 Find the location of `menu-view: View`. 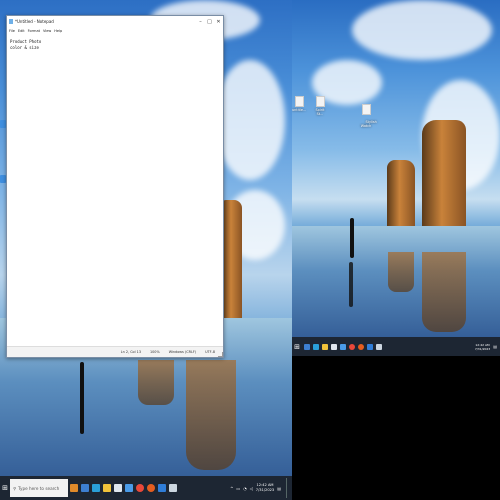

menu-view: View is located at coordinates (47, 31).